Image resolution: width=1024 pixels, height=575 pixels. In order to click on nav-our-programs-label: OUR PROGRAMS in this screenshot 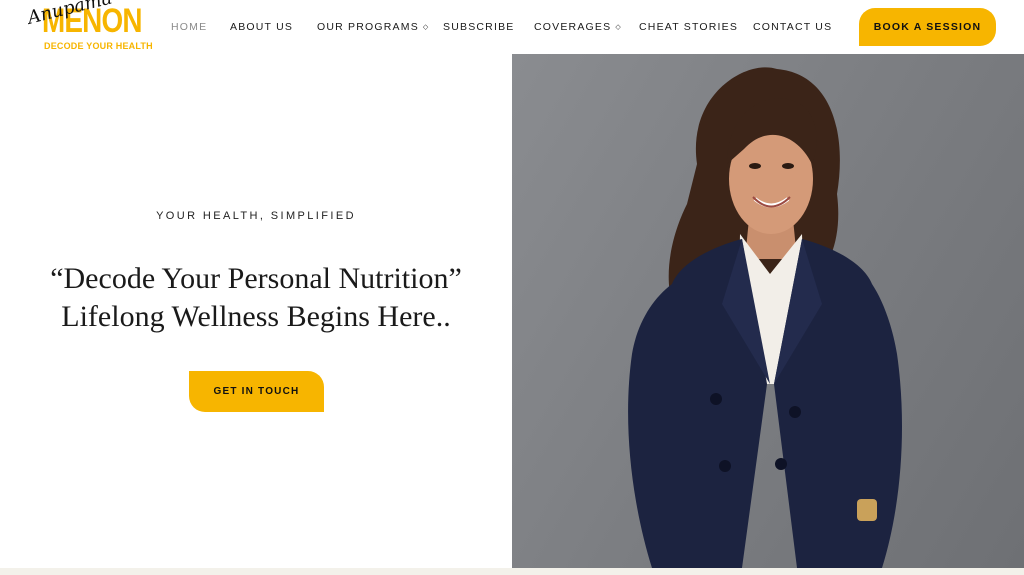, I will do `click(368, 27)`.